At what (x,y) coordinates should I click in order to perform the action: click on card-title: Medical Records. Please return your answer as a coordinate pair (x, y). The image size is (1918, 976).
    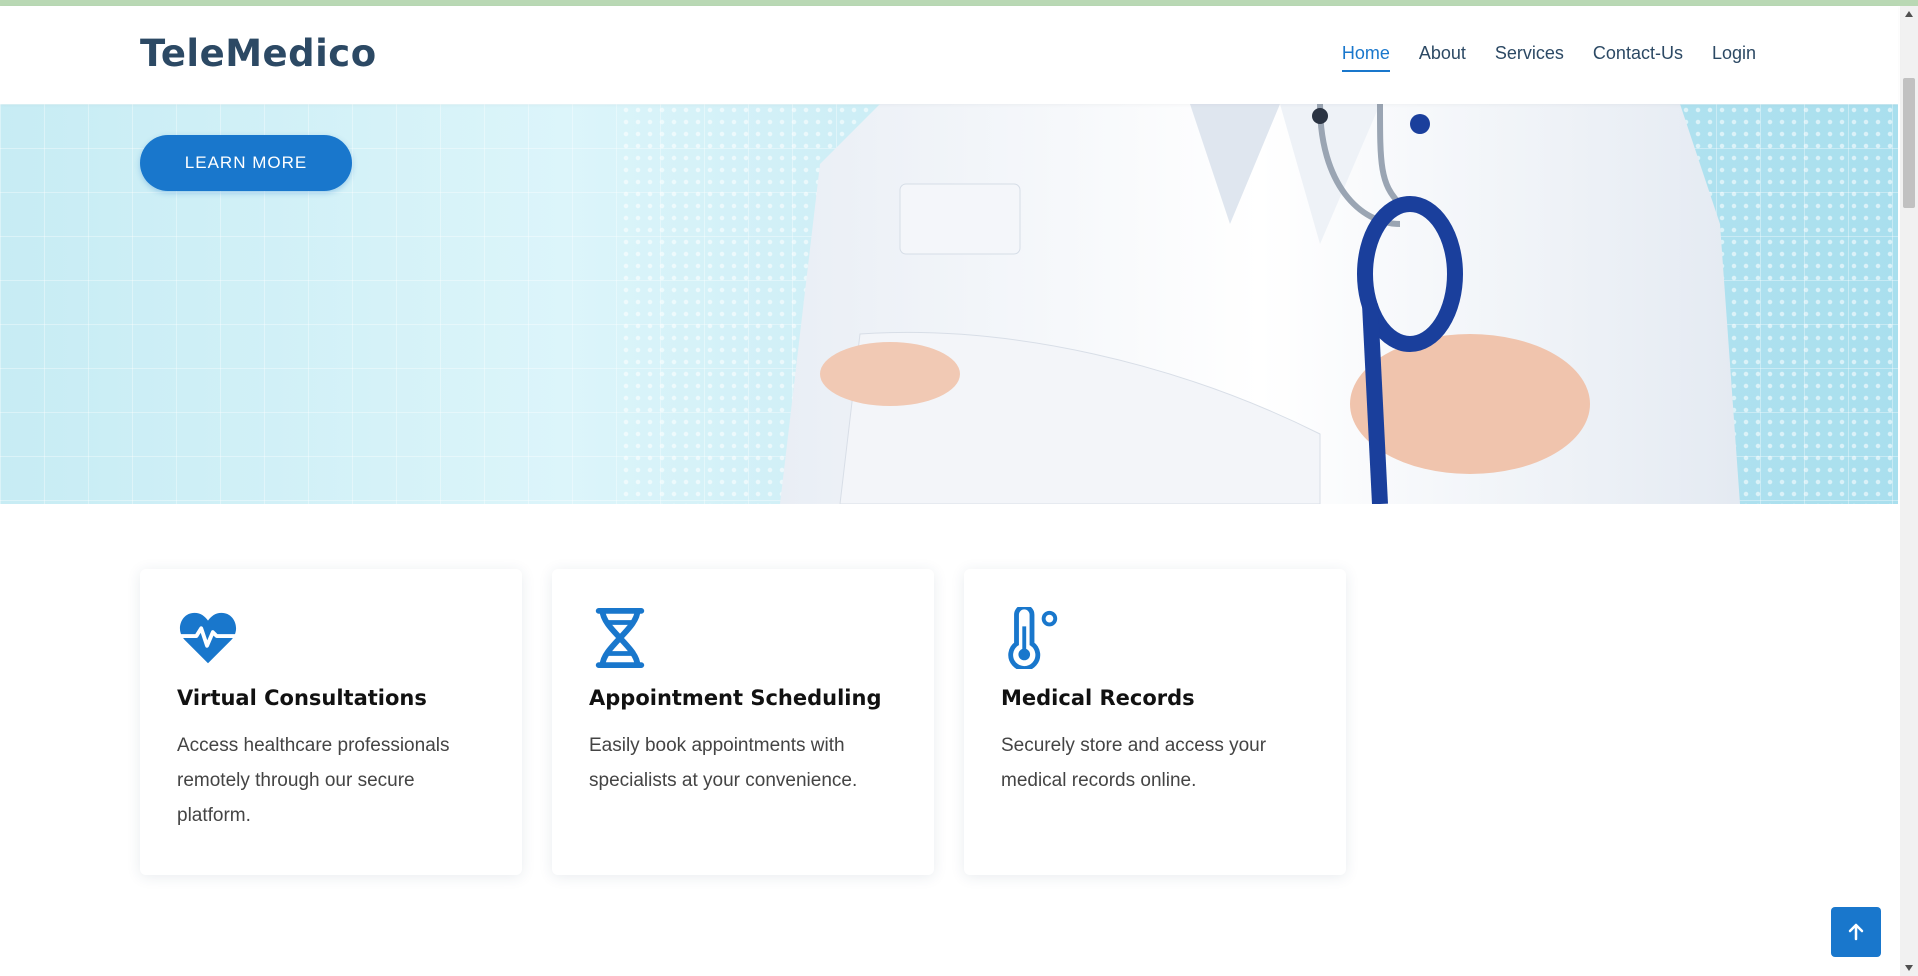
    Looking at the image, I should click on (1098, 698).